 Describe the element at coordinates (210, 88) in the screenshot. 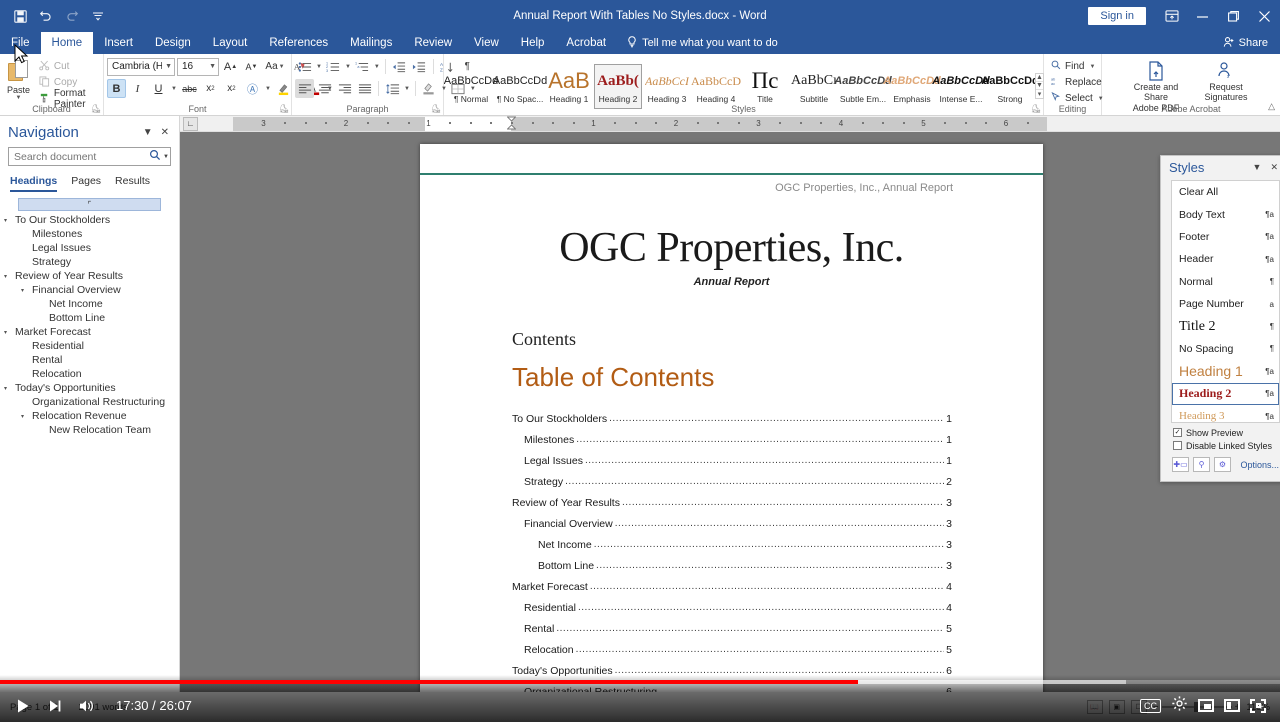

I see `subscript-button: x2` at that location.